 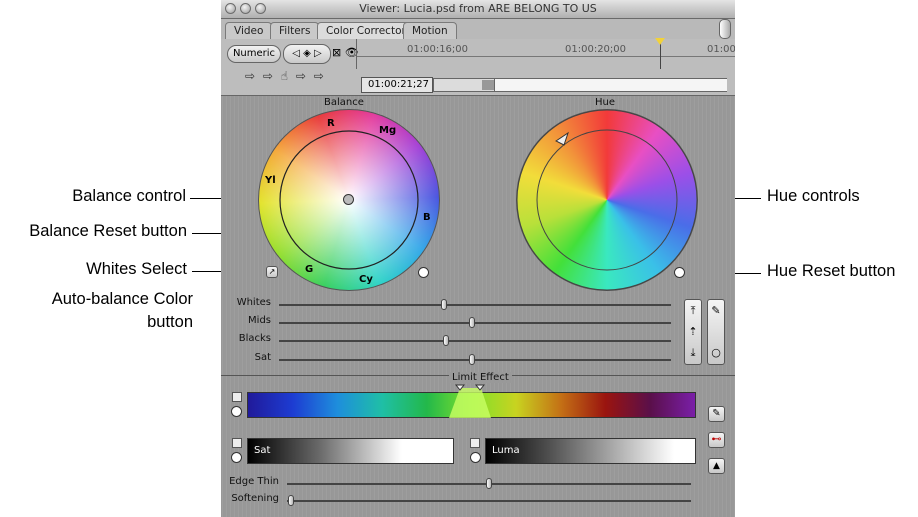 What do you see at coordinates (255, 498) in the screenshot?
I see `softening-label: Softening` at bounding box center [255, 498].